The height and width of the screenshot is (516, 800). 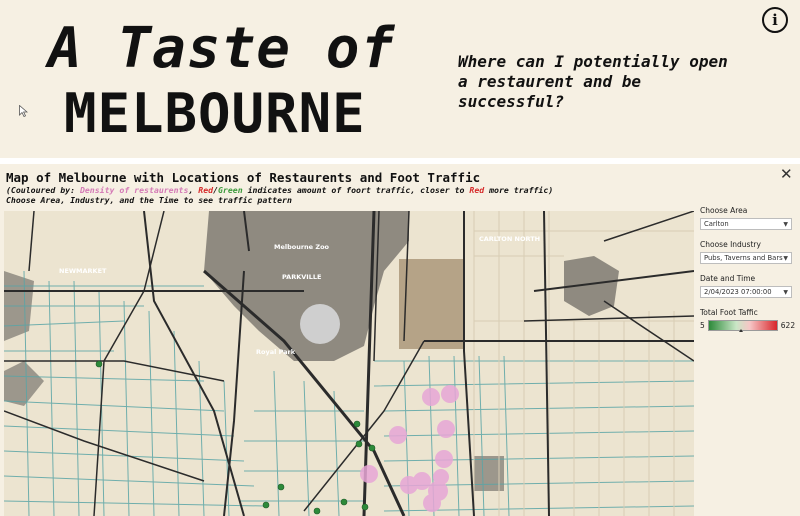 What do you see at coordinates (787, 174) in the screenshot?
I see `close-button: ✕` at bounding box center [787, 174].